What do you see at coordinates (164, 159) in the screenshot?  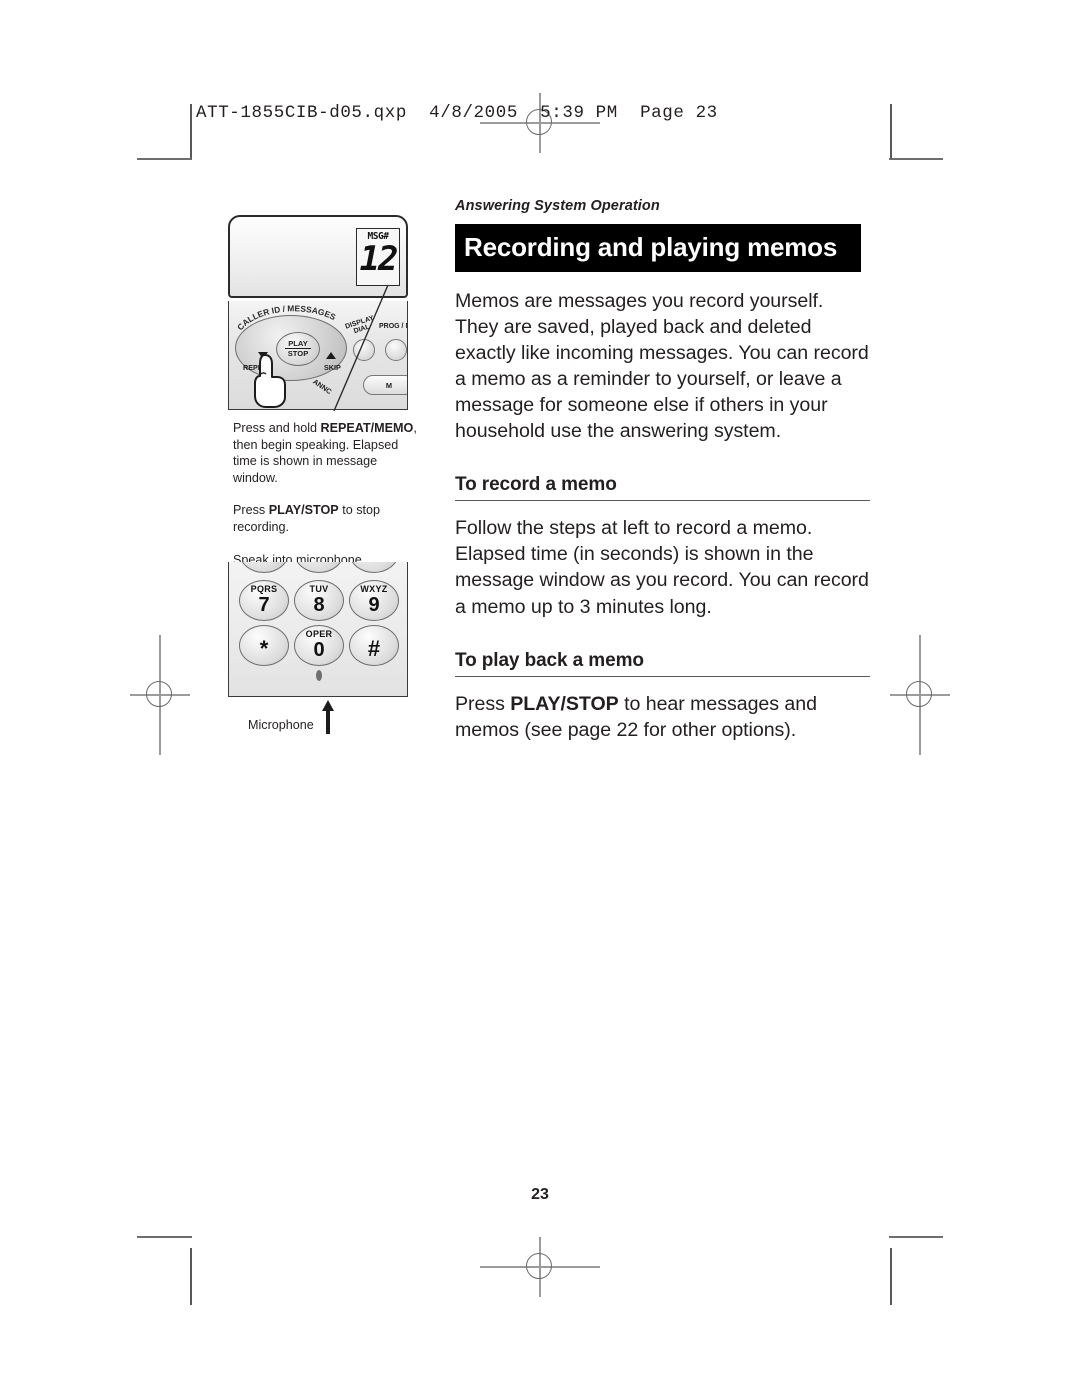 I see `crop-mark-top-left-horizontal` at bounding box center [164, 159].